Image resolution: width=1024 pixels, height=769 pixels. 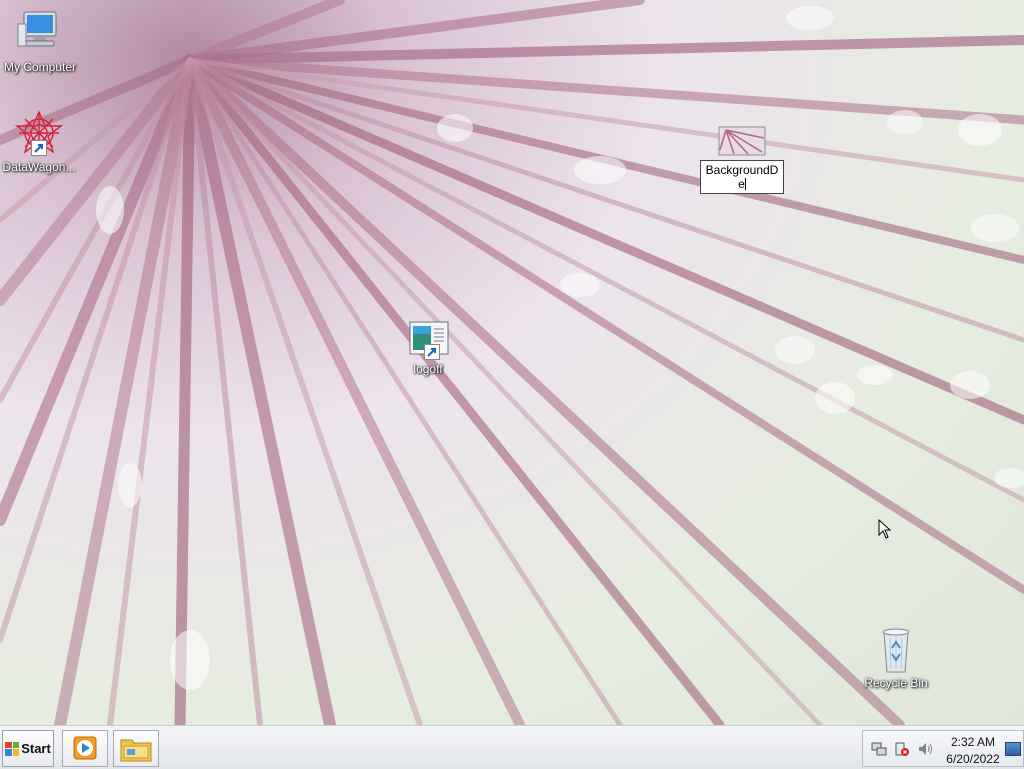 I want to click on system-tray: 2:32 AM 6/20/2022, so click(x=943, y=748).